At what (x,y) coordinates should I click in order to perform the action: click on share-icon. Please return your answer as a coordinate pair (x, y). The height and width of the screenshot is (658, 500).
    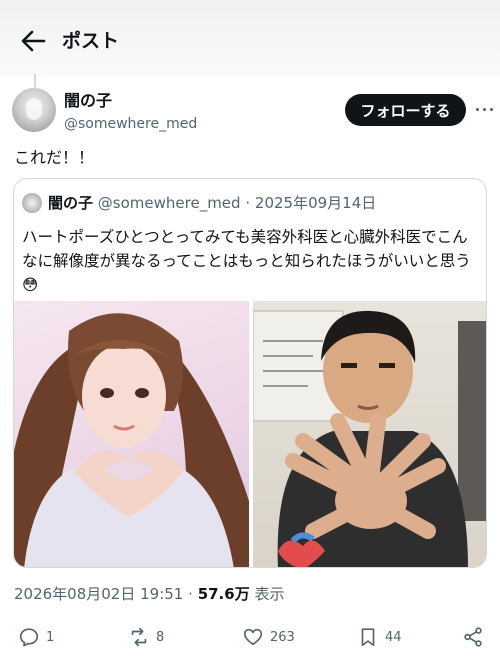
    Looking at the image, I should click on (473, 637).